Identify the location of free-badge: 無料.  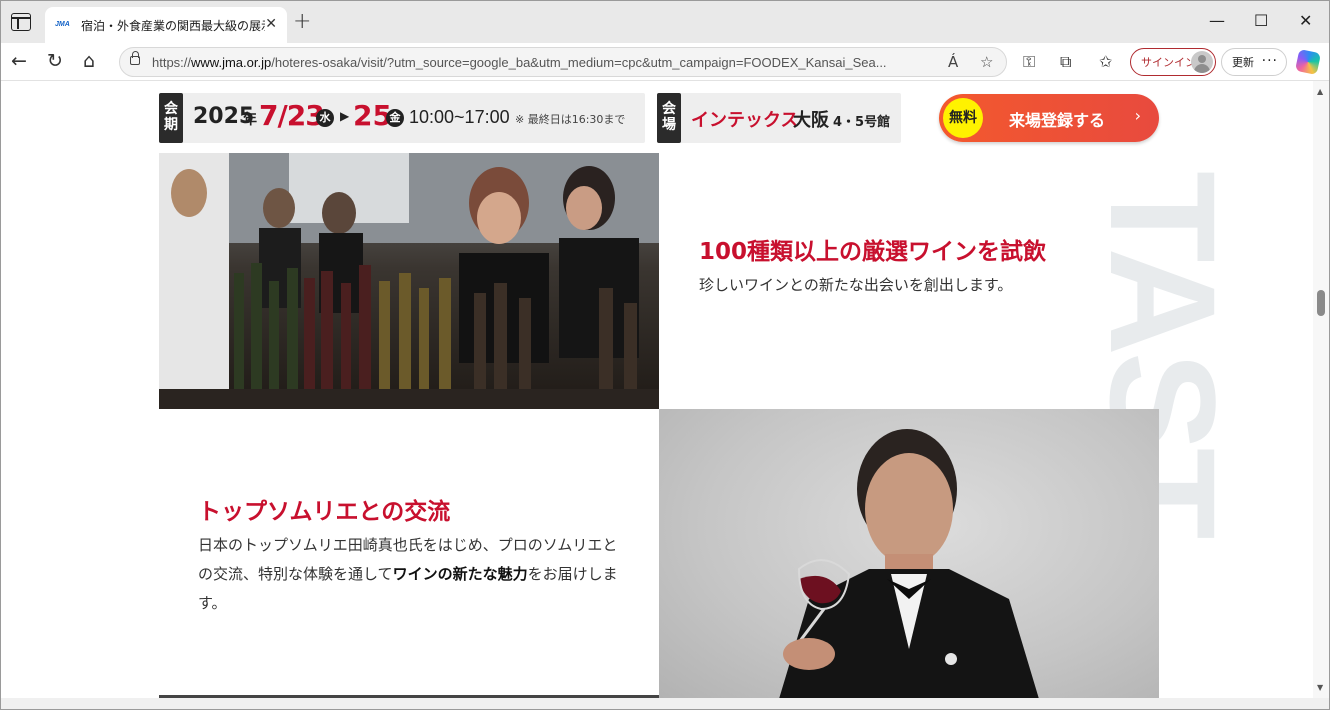
(963, 118).